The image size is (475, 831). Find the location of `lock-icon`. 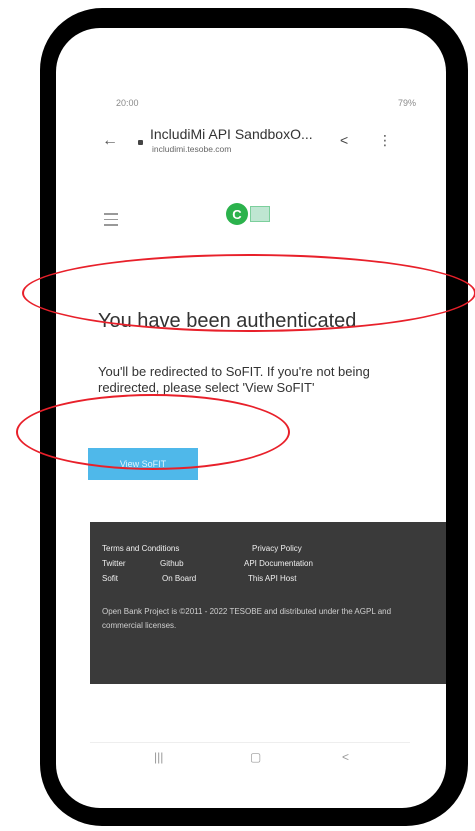

lock-icon is located at coordinates (140, 142).